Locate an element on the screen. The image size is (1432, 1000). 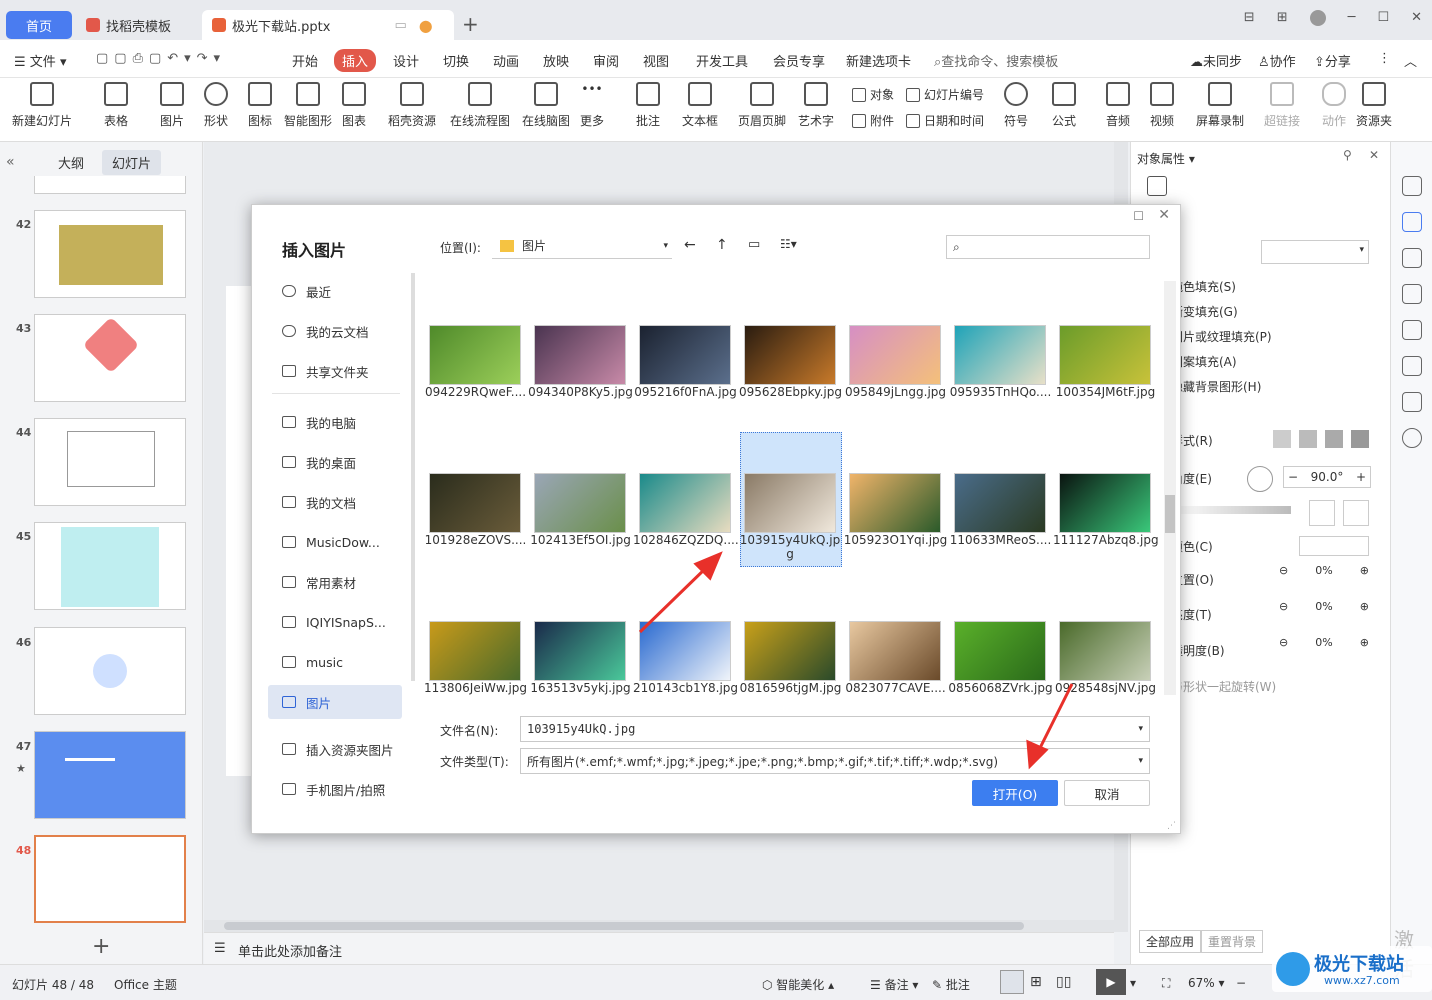
gradient-bar is located at coordinates (1231, 510).